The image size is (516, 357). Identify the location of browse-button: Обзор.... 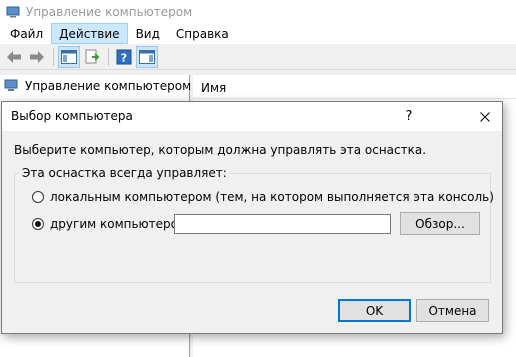
(440, 223).